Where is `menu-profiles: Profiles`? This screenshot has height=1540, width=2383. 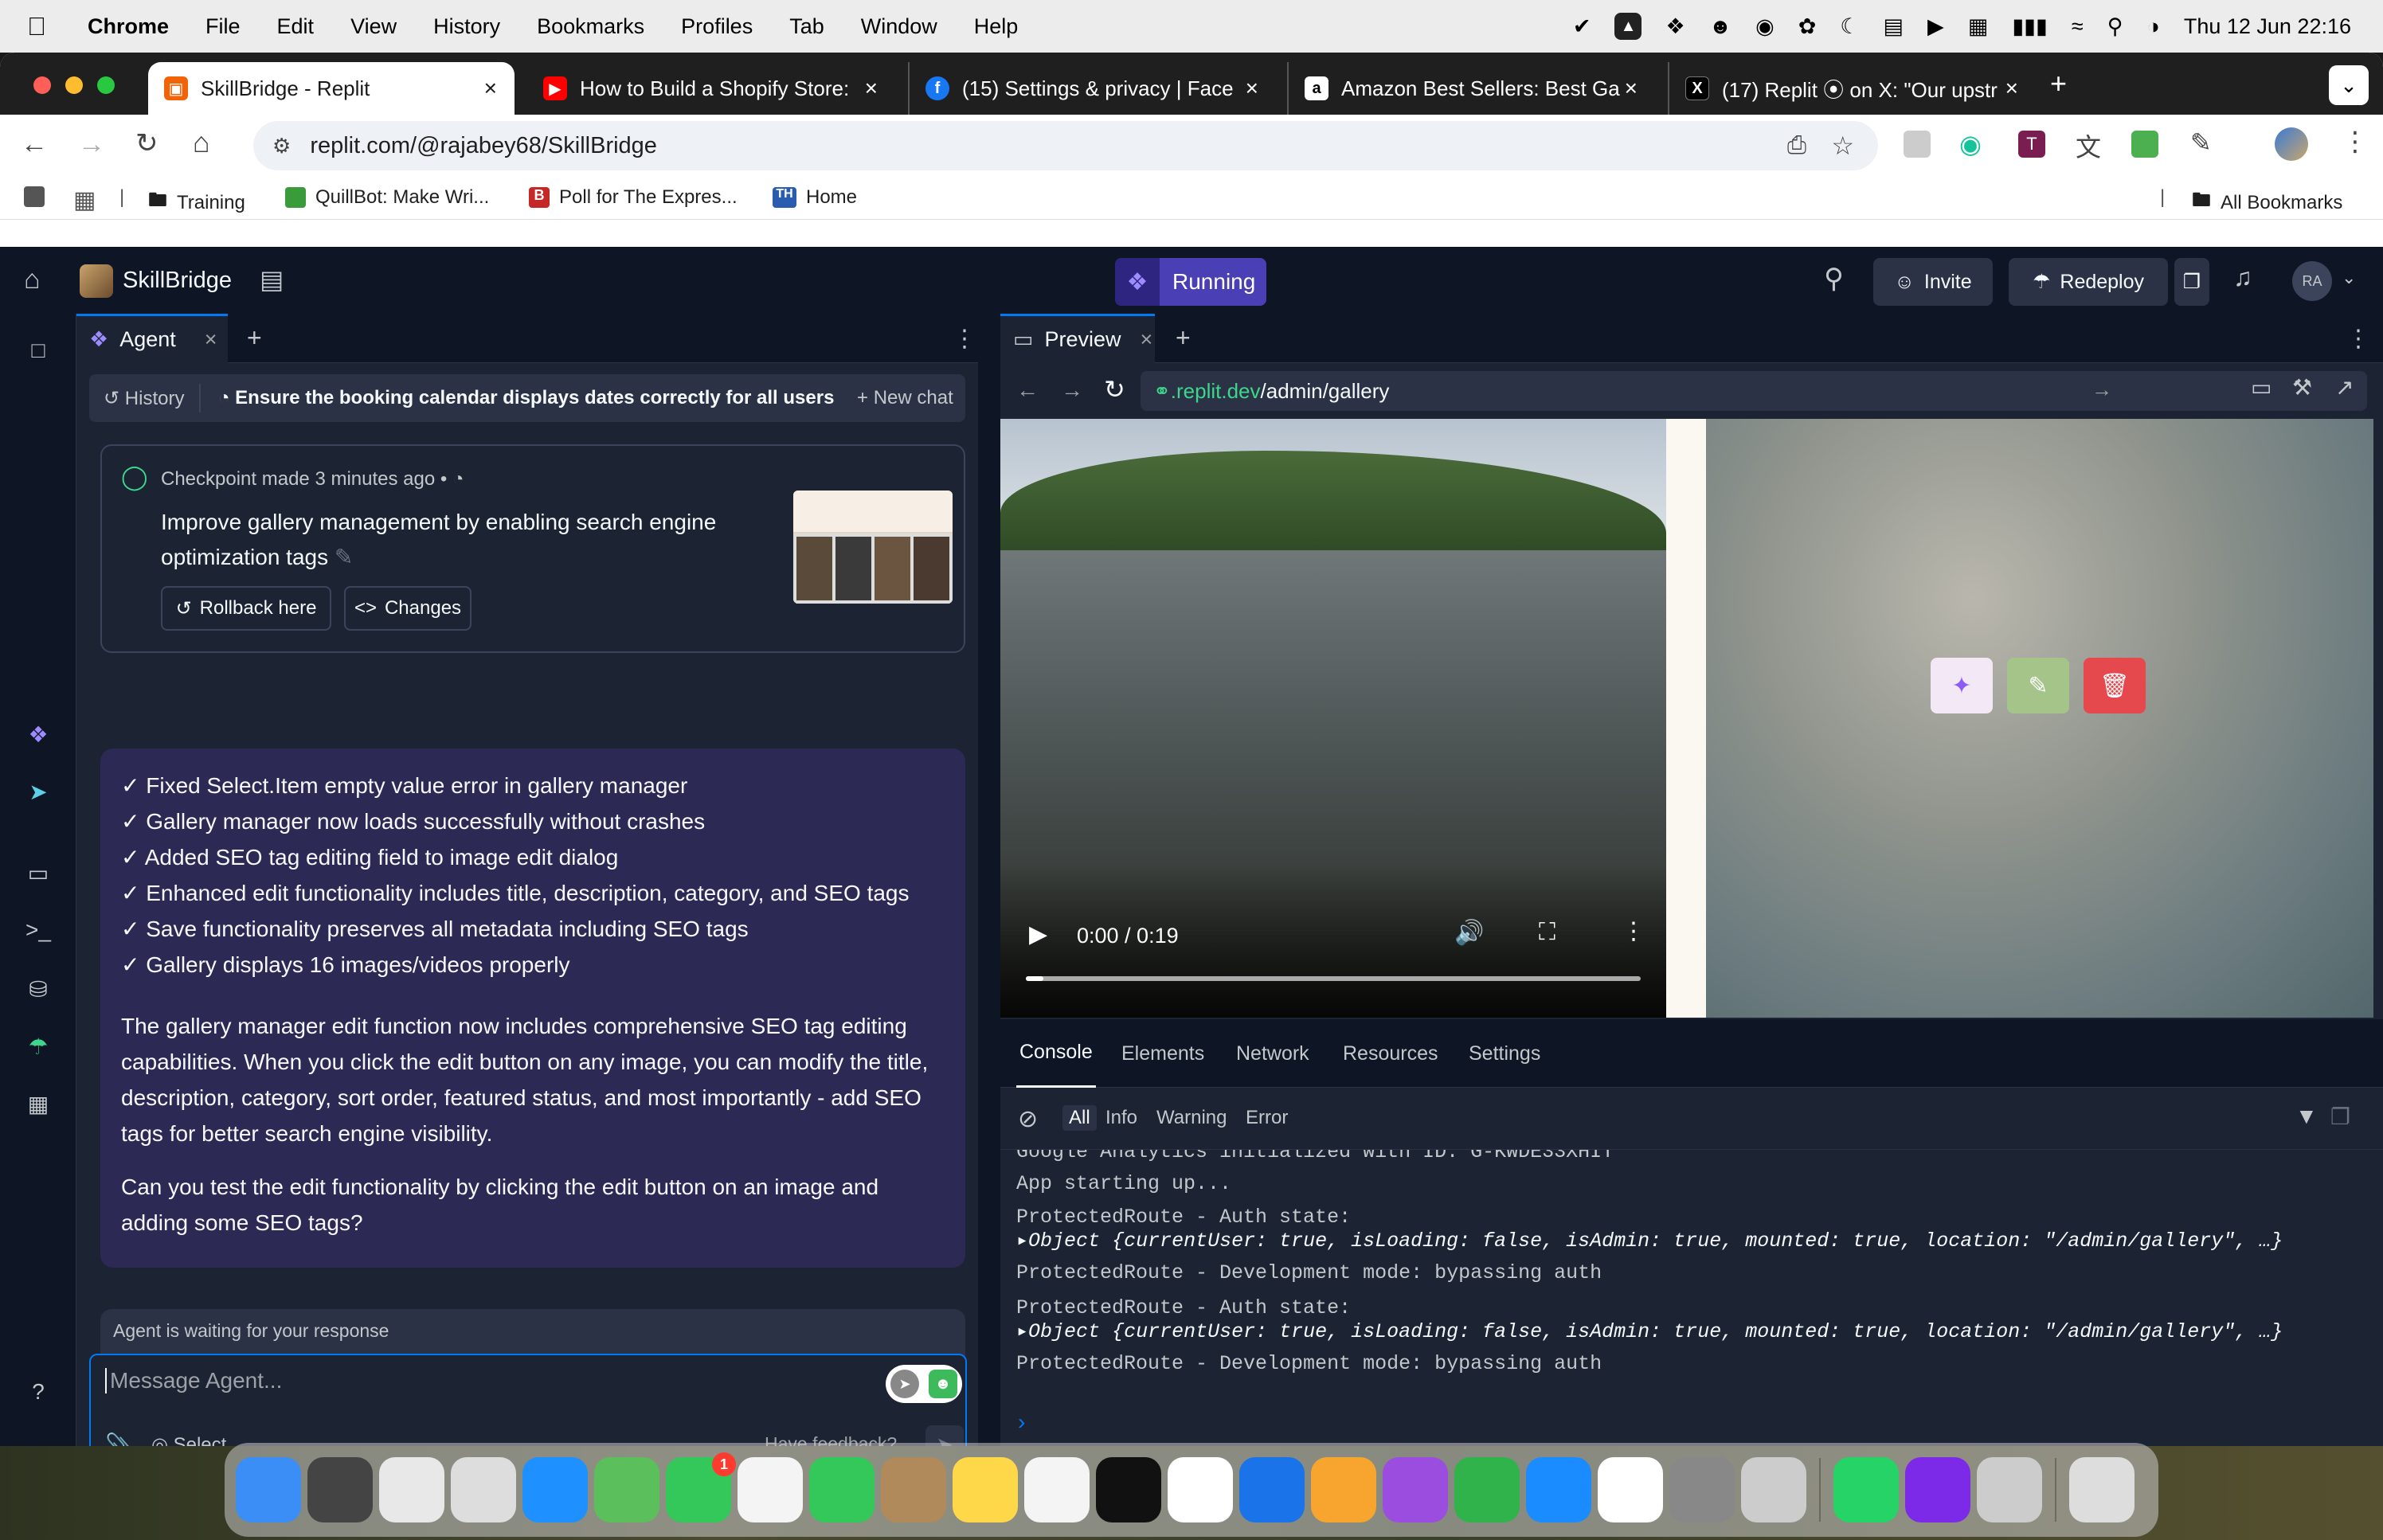 menu-profiles: Profiles is located at coordinates (717, 26).